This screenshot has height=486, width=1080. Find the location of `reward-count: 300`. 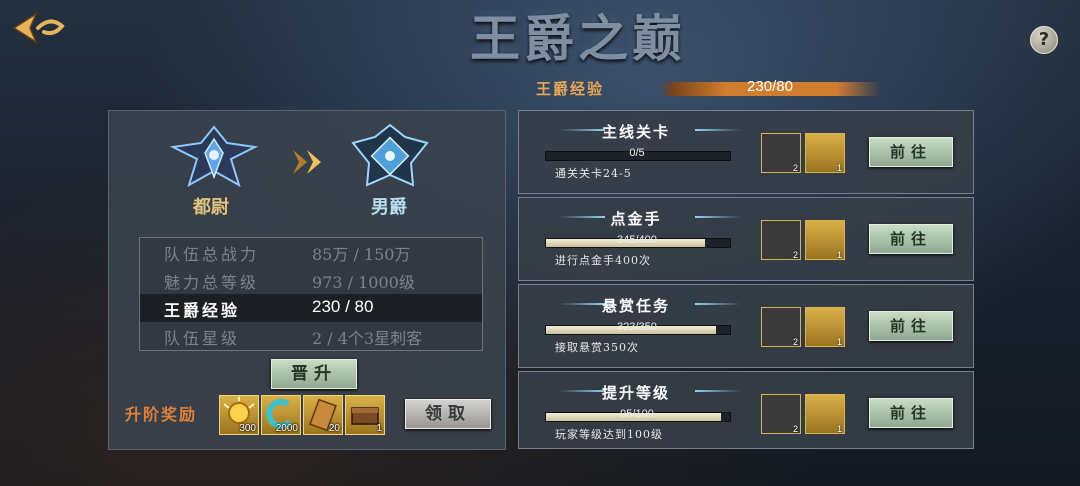

reward-count: 300 is located at coordinates (247, 428).